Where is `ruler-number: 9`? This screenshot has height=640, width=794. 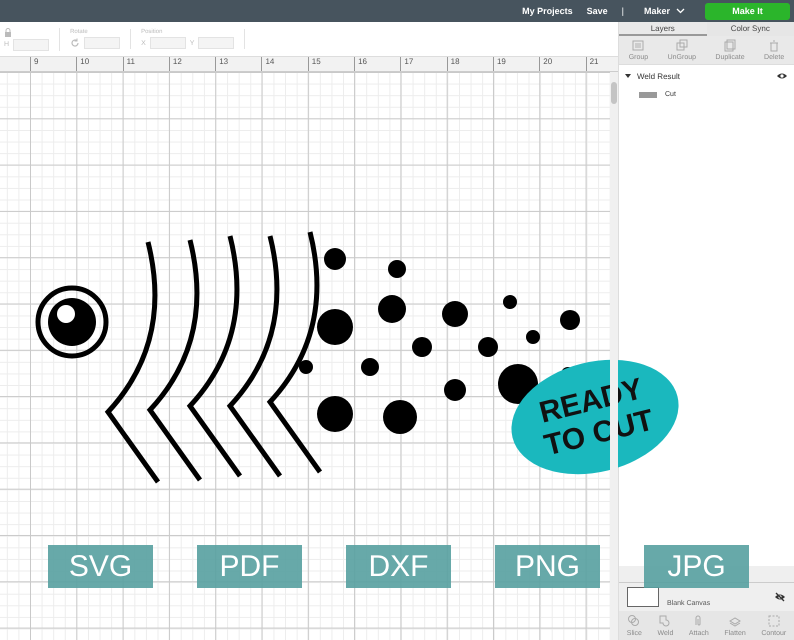
ruler-number: 9 is located at coordinates (53, 64).